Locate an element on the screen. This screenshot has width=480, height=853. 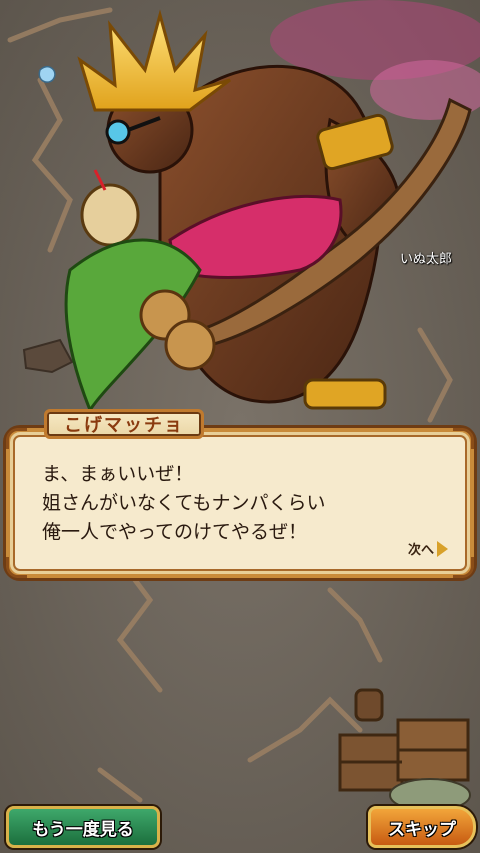
next-label: 次へ is located at coordinates (420, 550).